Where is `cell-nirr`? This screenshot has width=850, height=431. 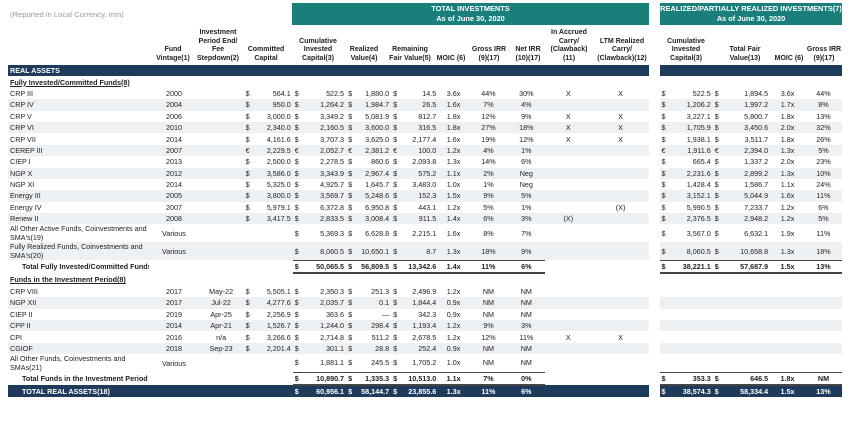 cell-nirr is located at coordinates (526, 71).